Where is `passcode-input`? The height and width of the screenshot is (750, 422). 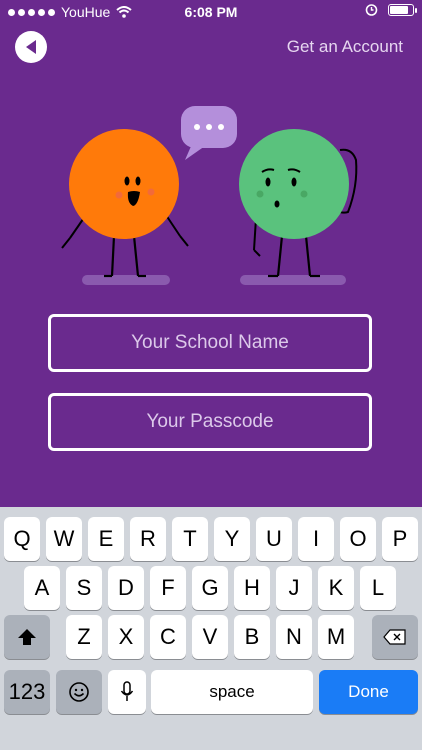
passcode-input is located at coordinates (210, 422).